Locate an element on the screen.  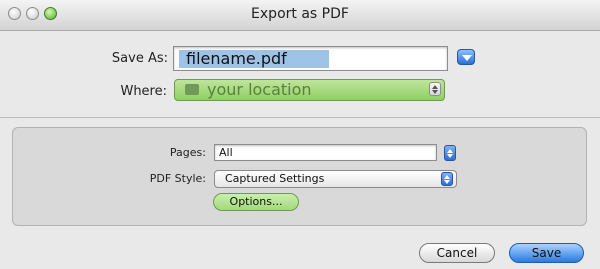
where-value: your location is located at coordinates (259, 89).